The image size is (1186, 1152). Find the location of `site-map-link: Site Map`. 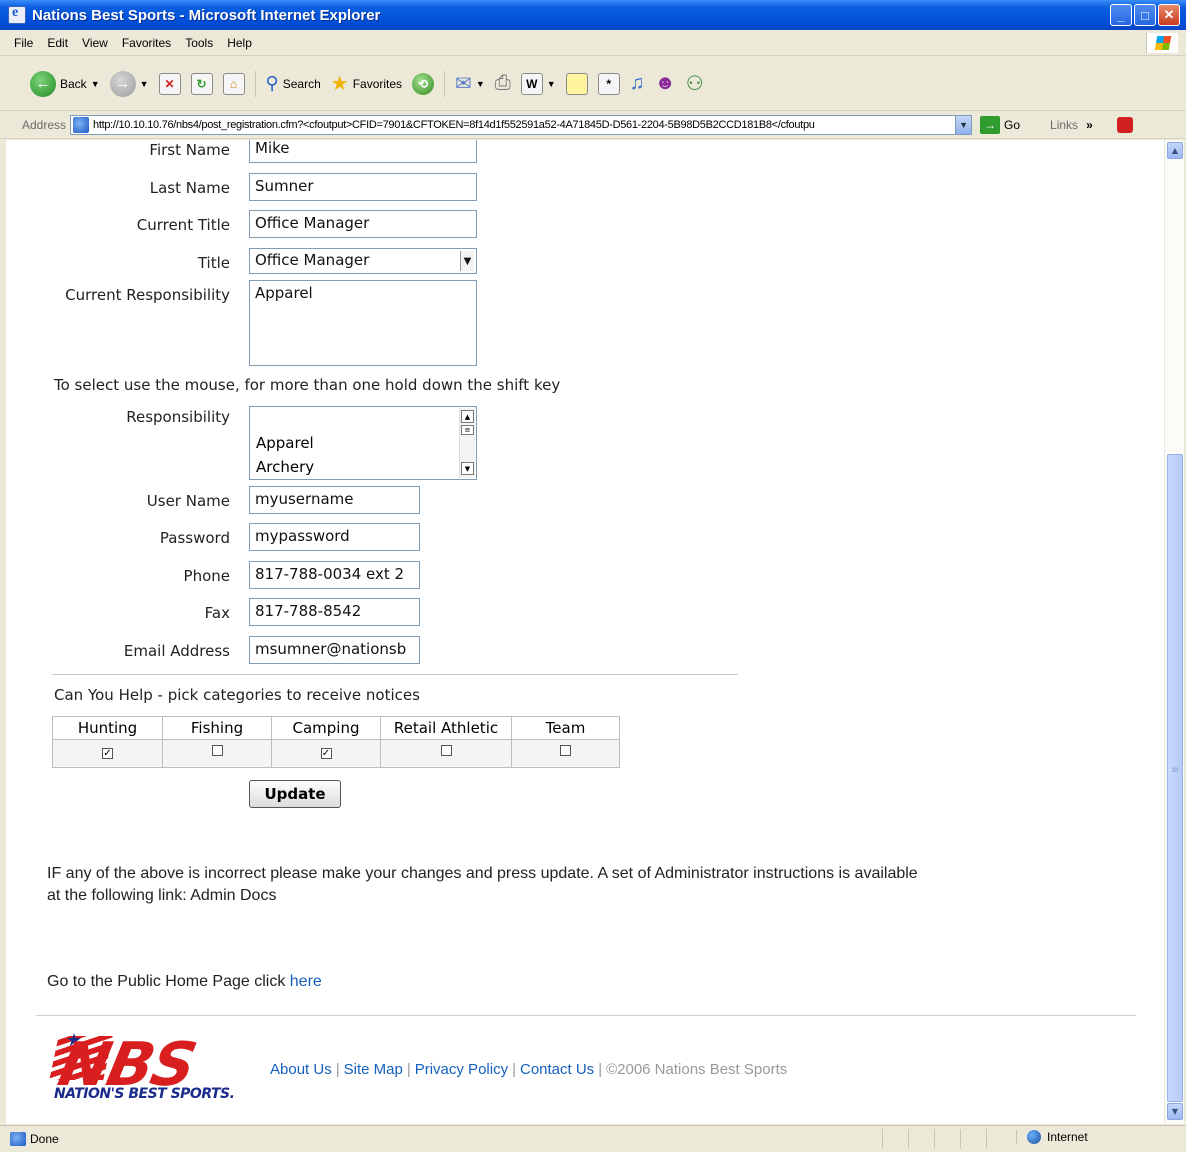

site-map-link: Site Map is located at coordinates (373, 1069).